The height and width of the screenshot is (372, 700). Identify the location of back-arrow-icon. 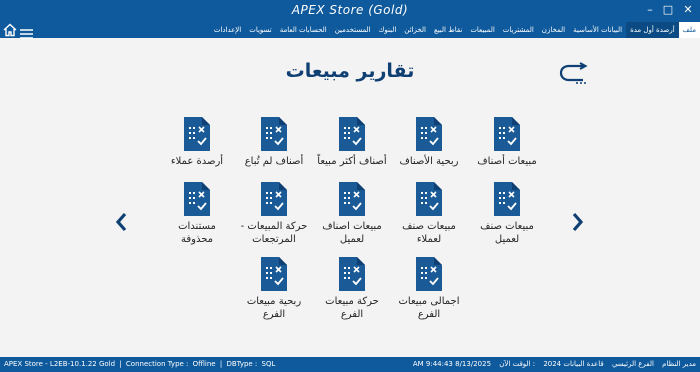
(573, 76).